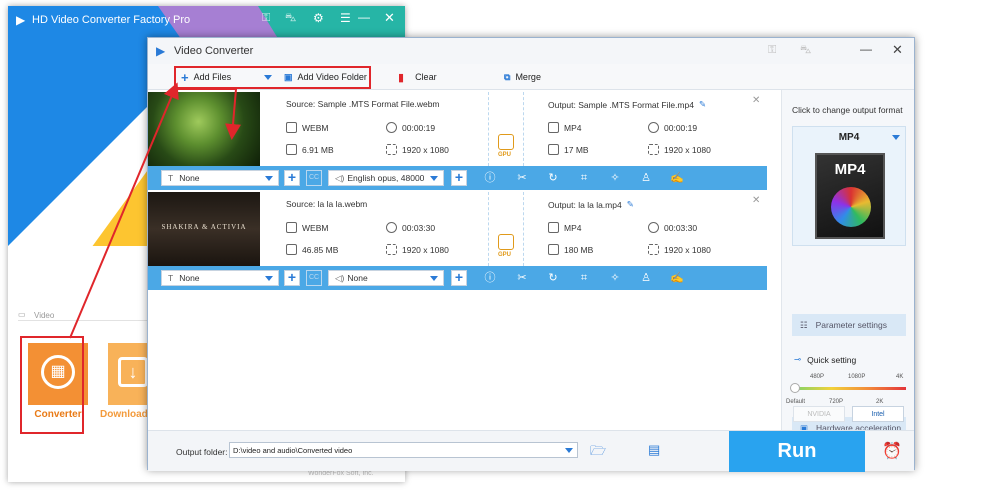  What do you see at coordinates (290, 19) in the screenshot?
I see `cart-icon: ⛍` at bounding box center [290, 19].